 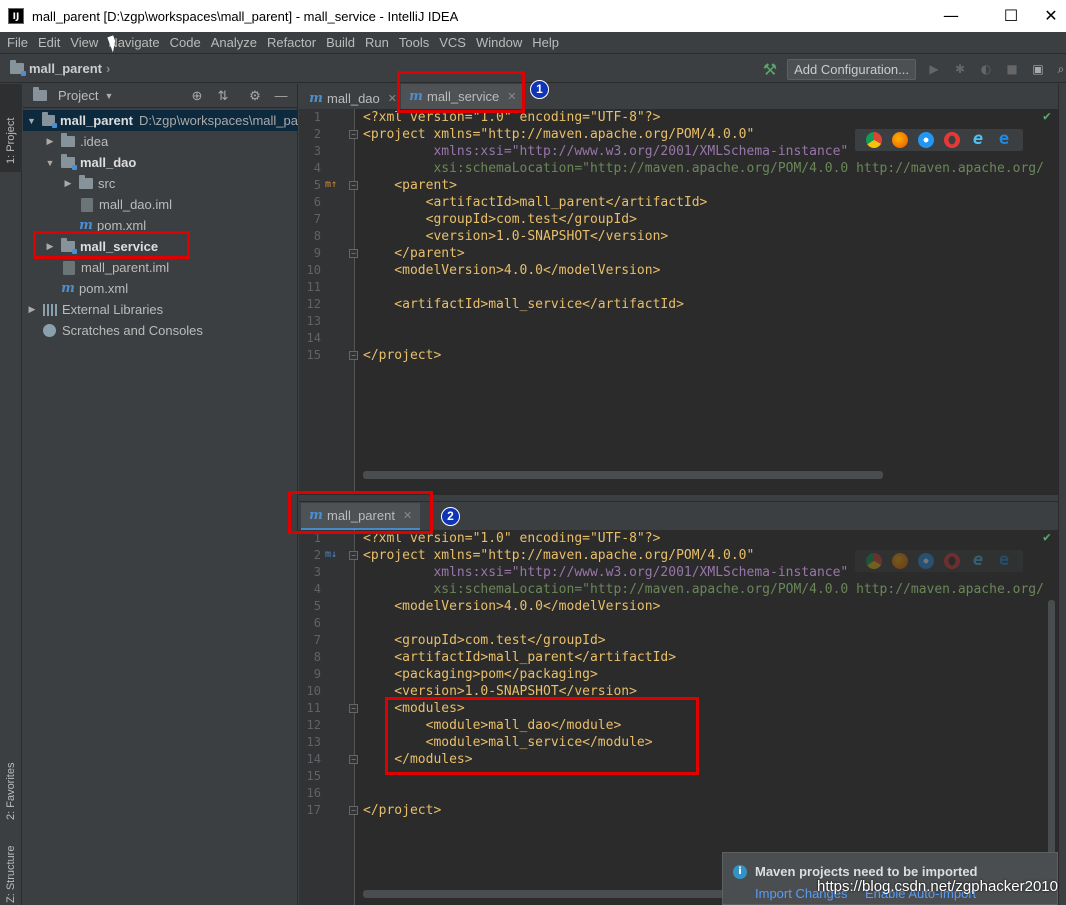 I want to click on run-icon: ▶, so click(x=934, y=69).